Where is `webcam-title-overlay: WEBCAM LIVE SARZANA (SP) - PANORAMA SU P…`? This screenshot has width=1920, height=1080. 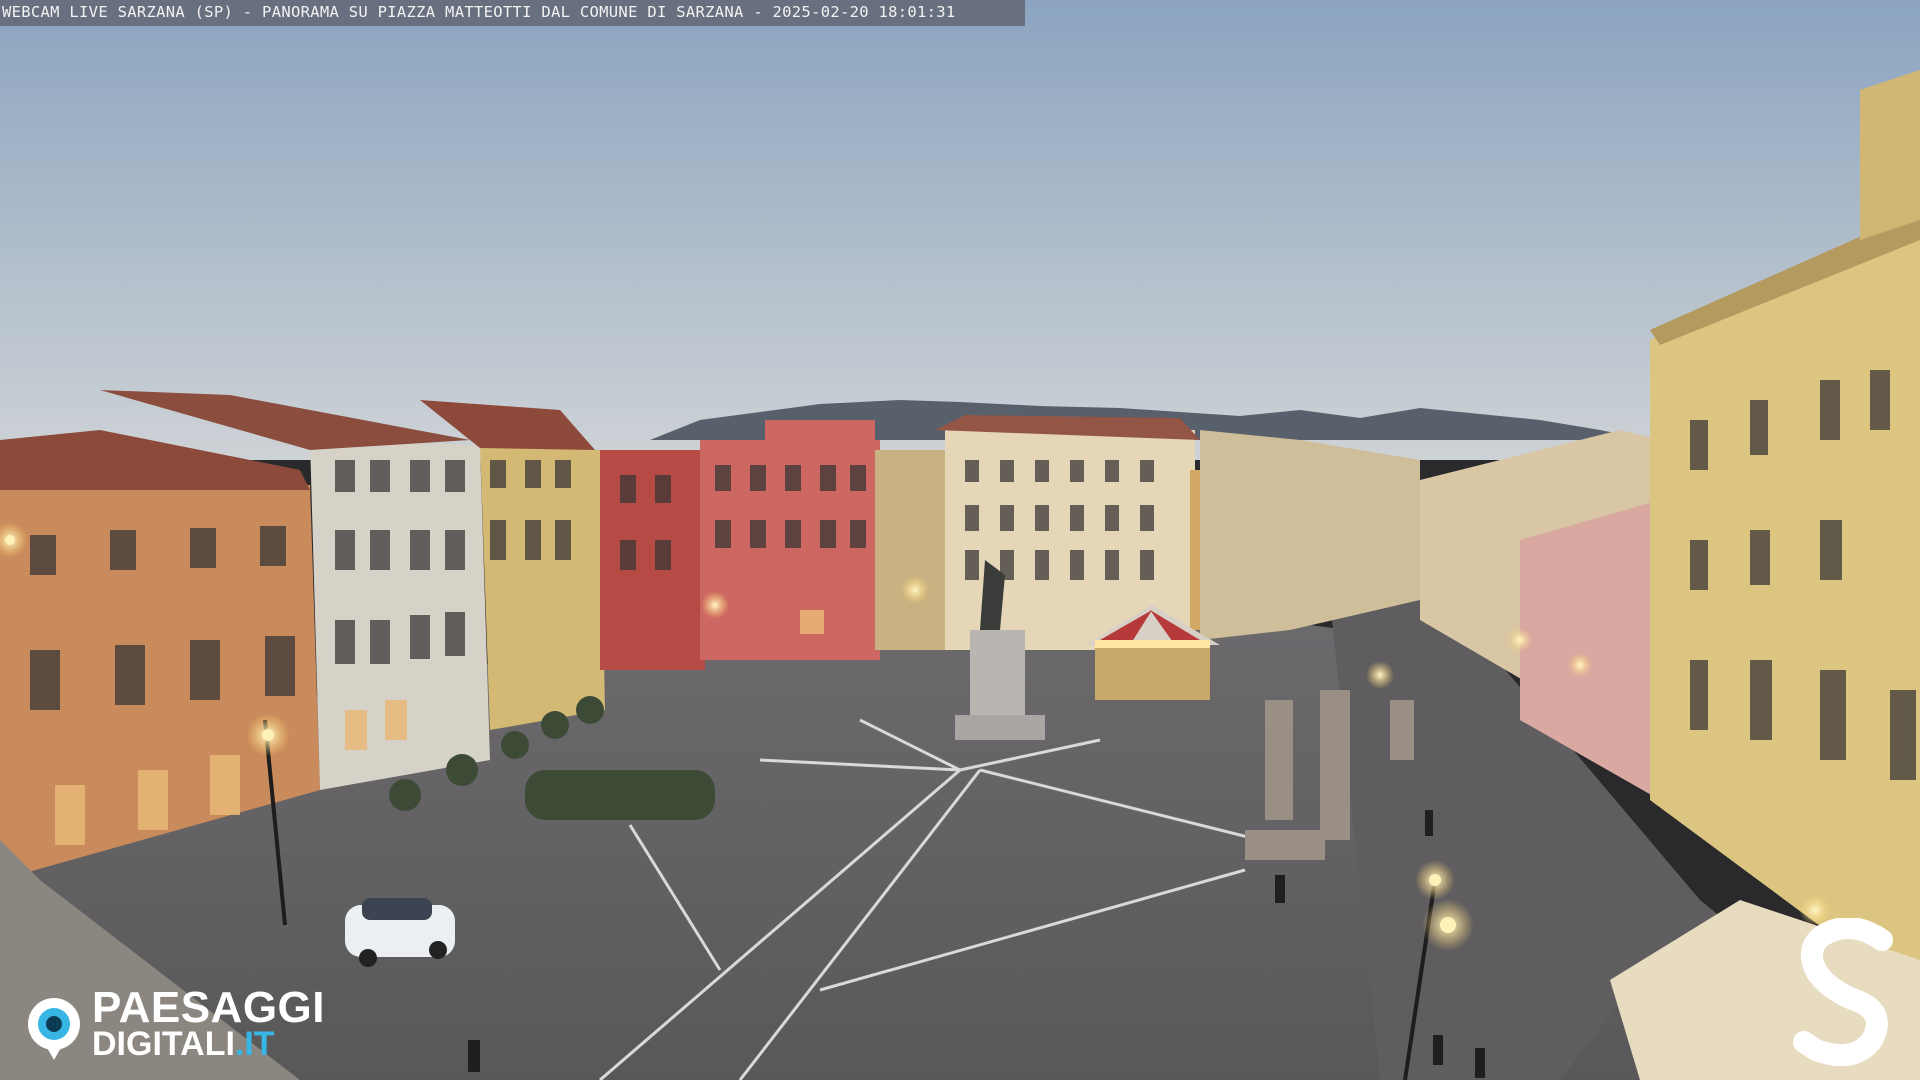
webcam-title-overlay: WEBCAM LIVE SARZANA (SP) - PANORAMA SU P… is located at coordinates (512, 13).